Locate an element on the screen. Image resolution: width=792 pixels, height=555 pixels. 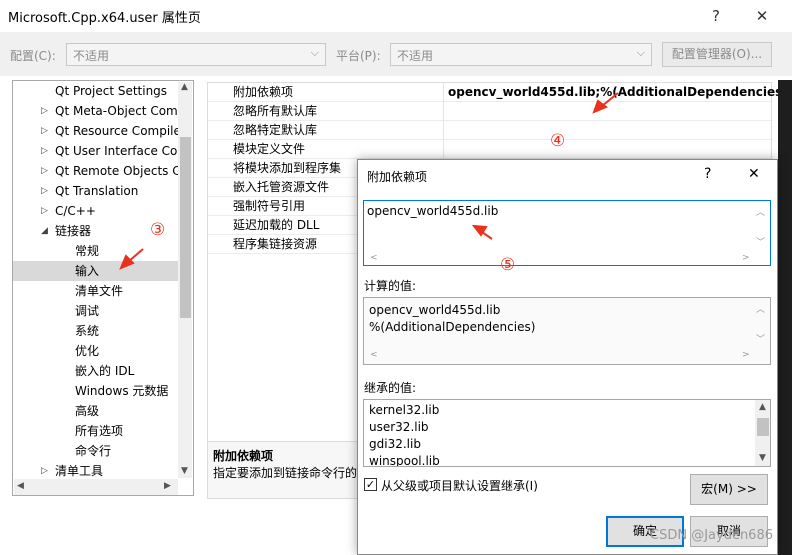
arrow-to-dependencies-value is located at coordinates (610, 99).